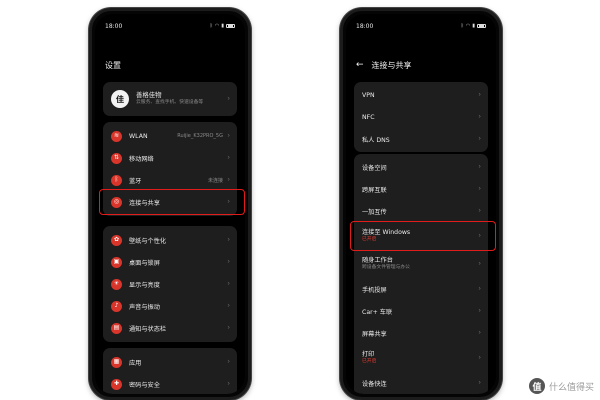  What do you see at coordinates (360, 65) in the screenshot?
I see `back-arrow-icon: ←` at bounding box center [360, 65].